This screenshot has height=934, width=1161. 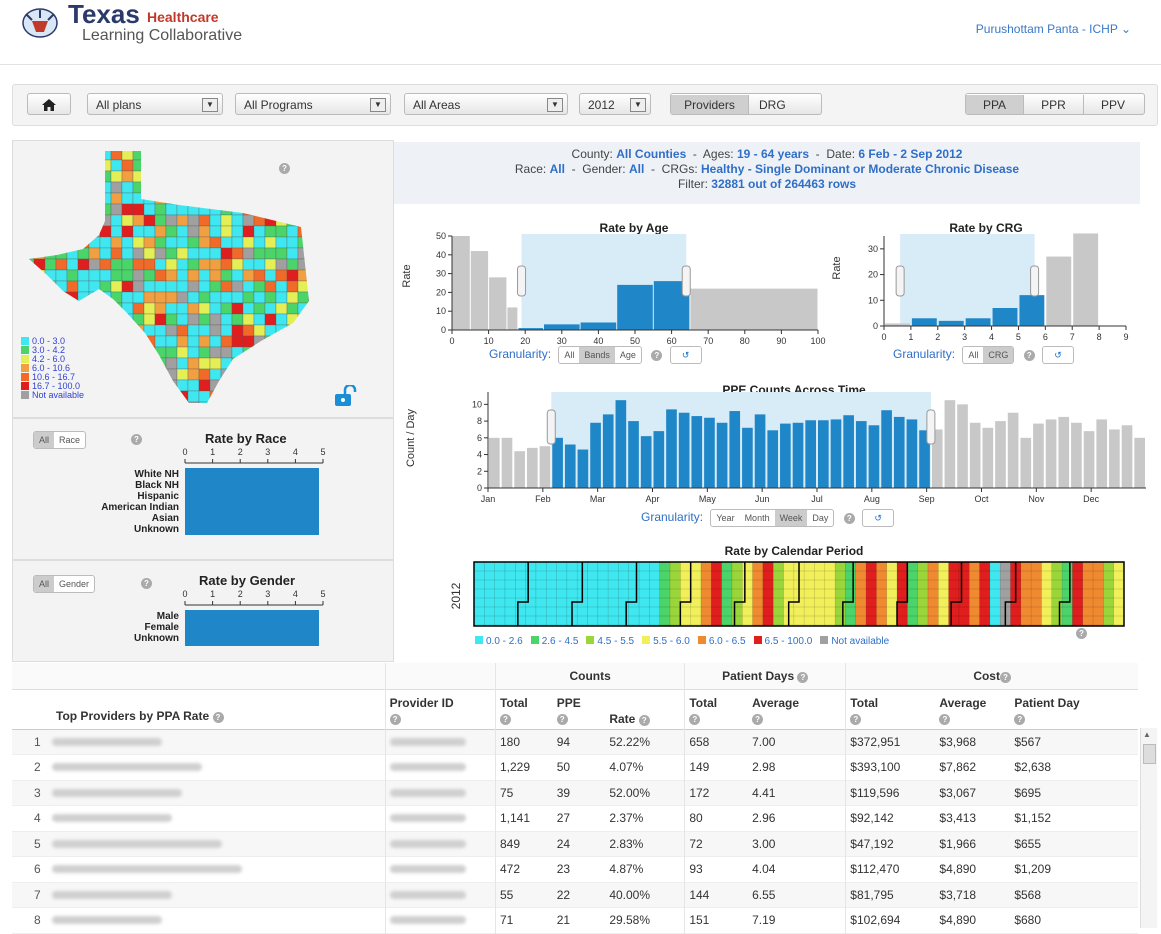 What do you see at coordinates (710, 104) in the screenshot?
I see `view-providers-button: Providers` at bounding box center [710, 104].